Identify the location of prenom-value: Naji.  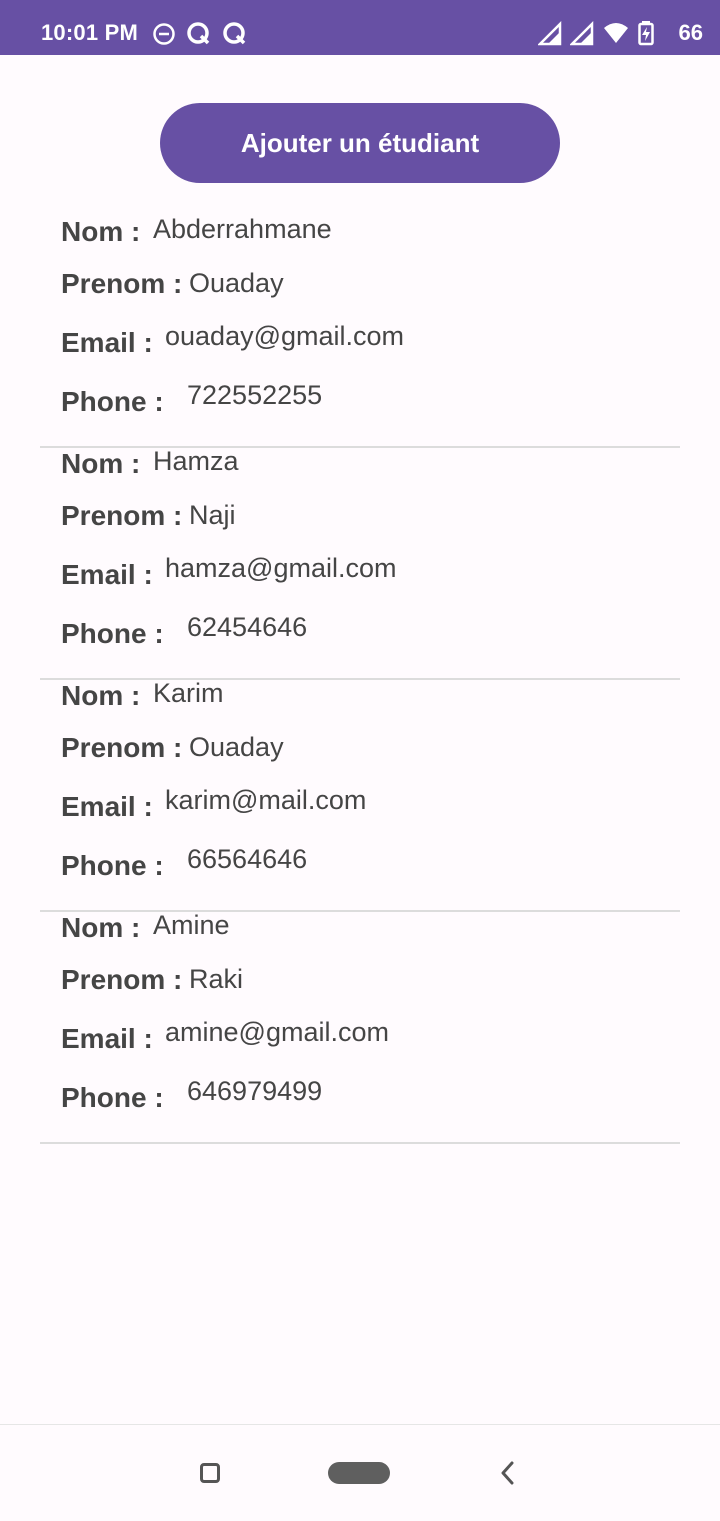
(212, 515).